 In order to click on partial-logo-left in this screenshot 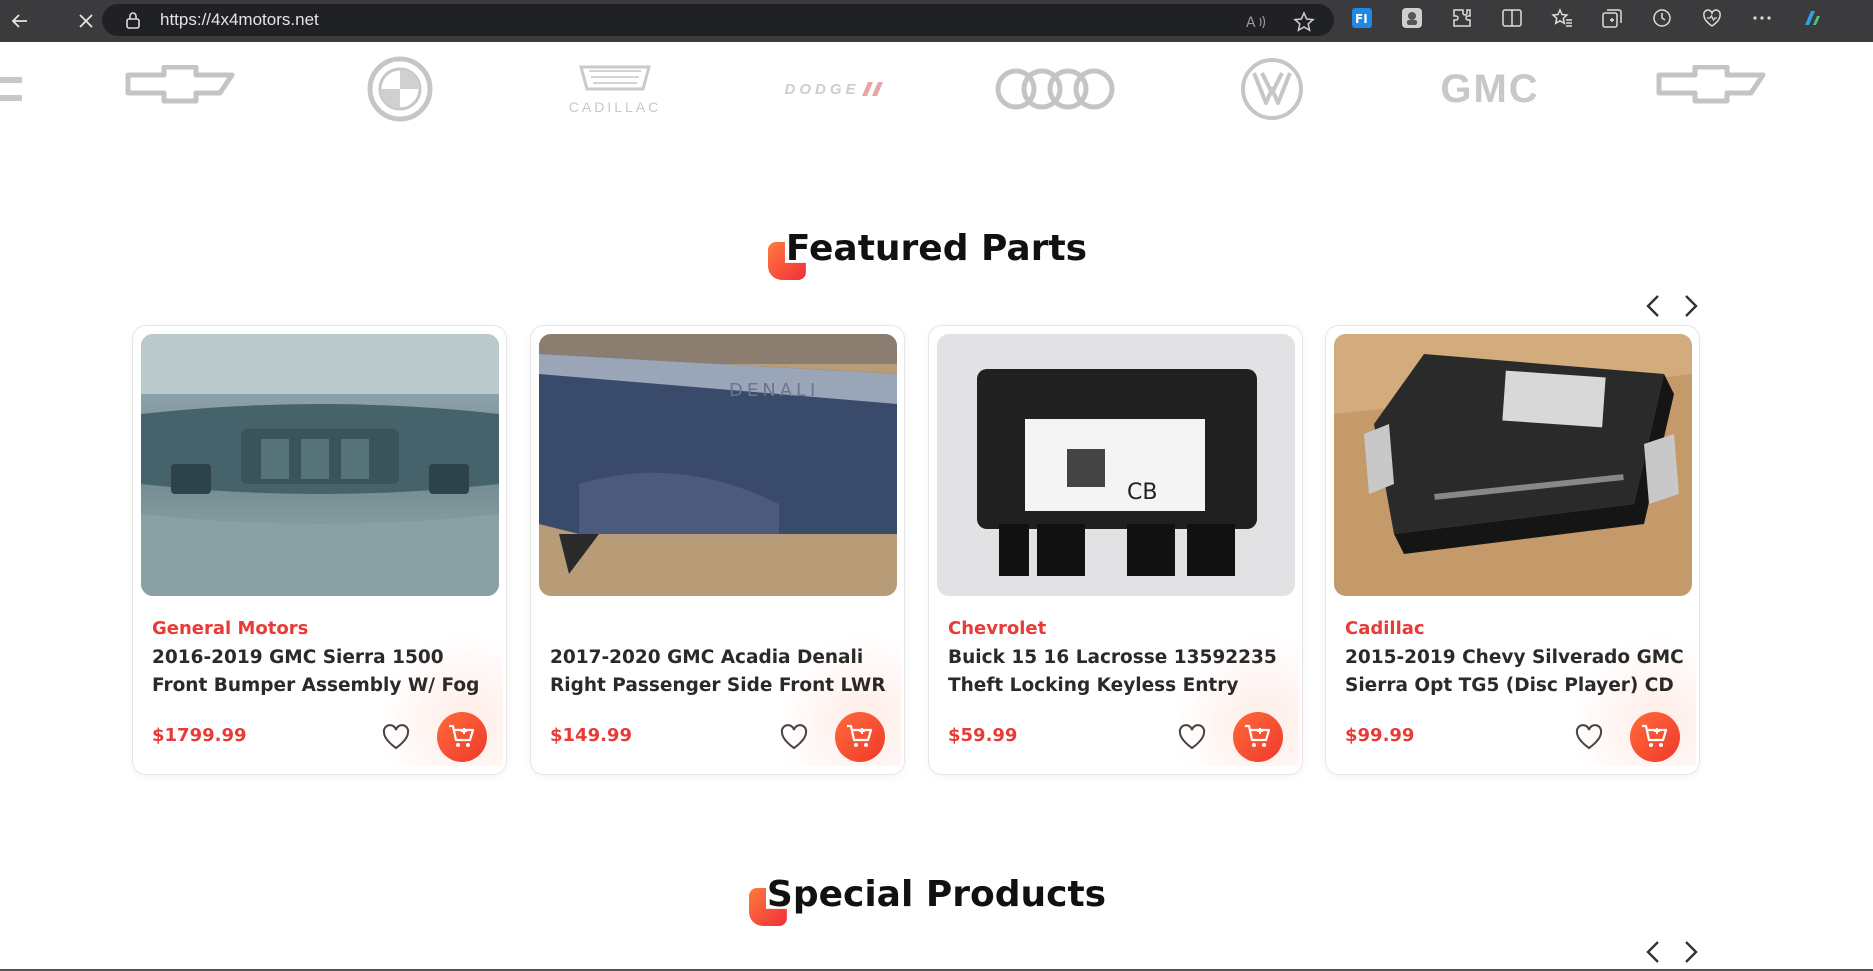, I will do `click(13, 89)`.